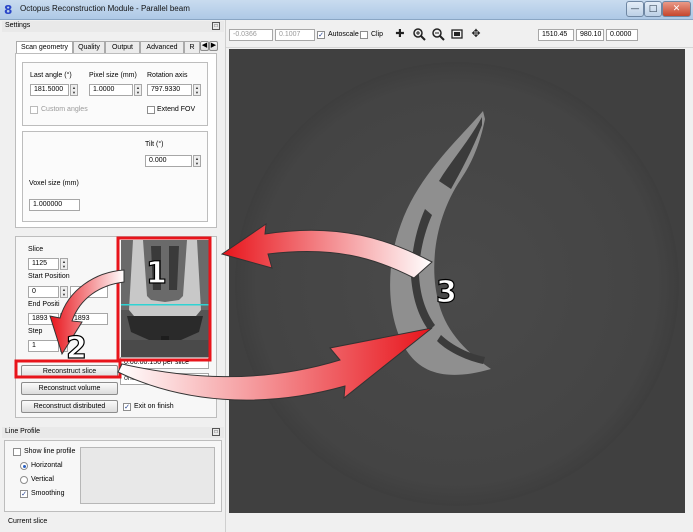 This screenshot has height=532, width=693. I want to click on marker-3: 3, so click(446, 292).